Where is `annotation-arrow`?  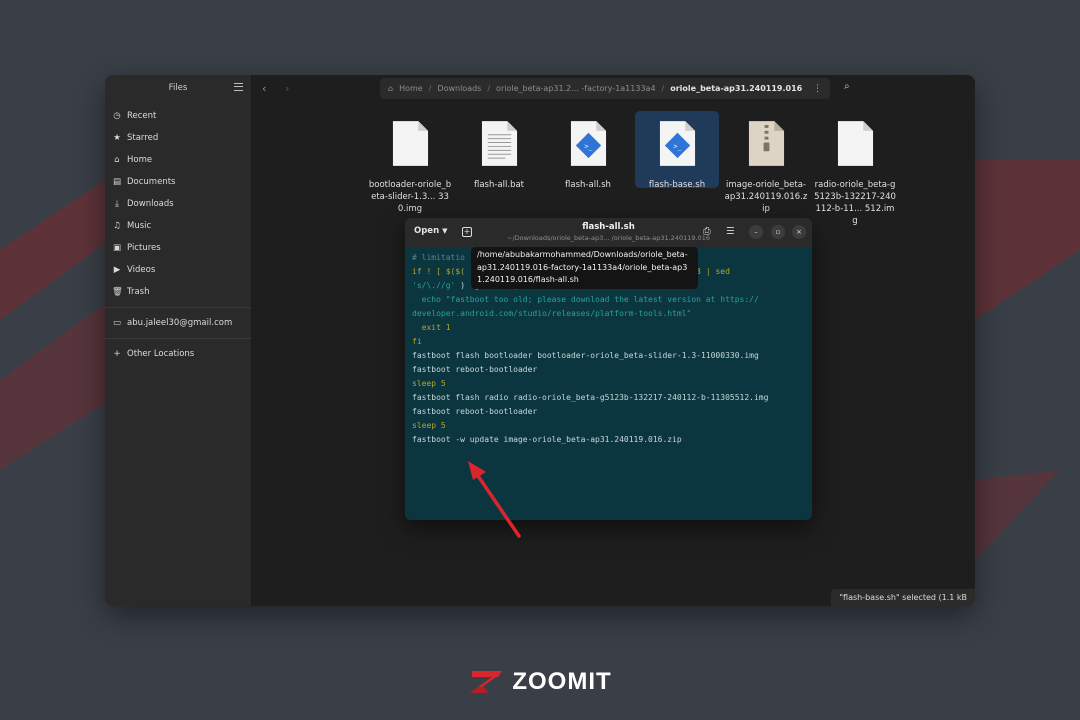
annotation-arrow is located at coordinates (494, 499).